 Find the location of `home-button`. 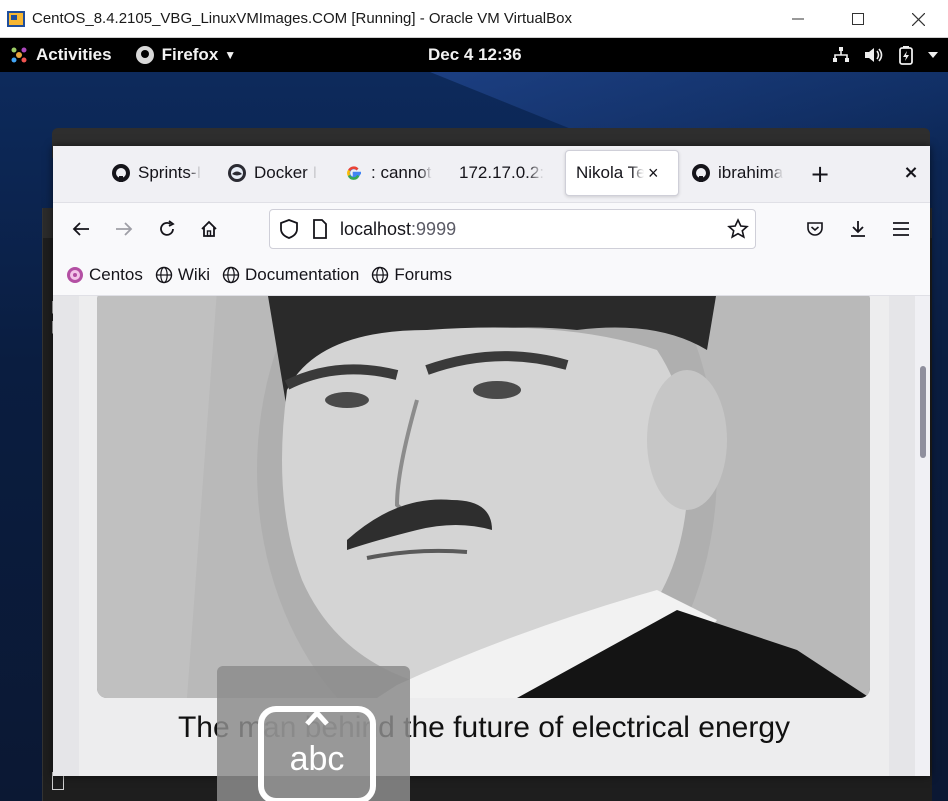

home-button is located at coordinates (209, 229).